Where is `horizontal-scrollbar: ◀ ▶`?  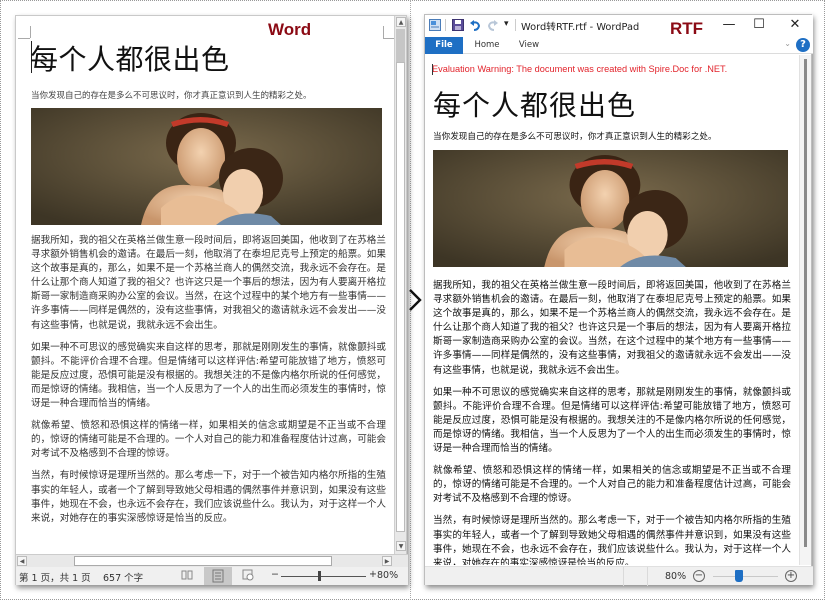 horizontal-scrollbar: ◀ ▶ is located at coordinates (212, 560).